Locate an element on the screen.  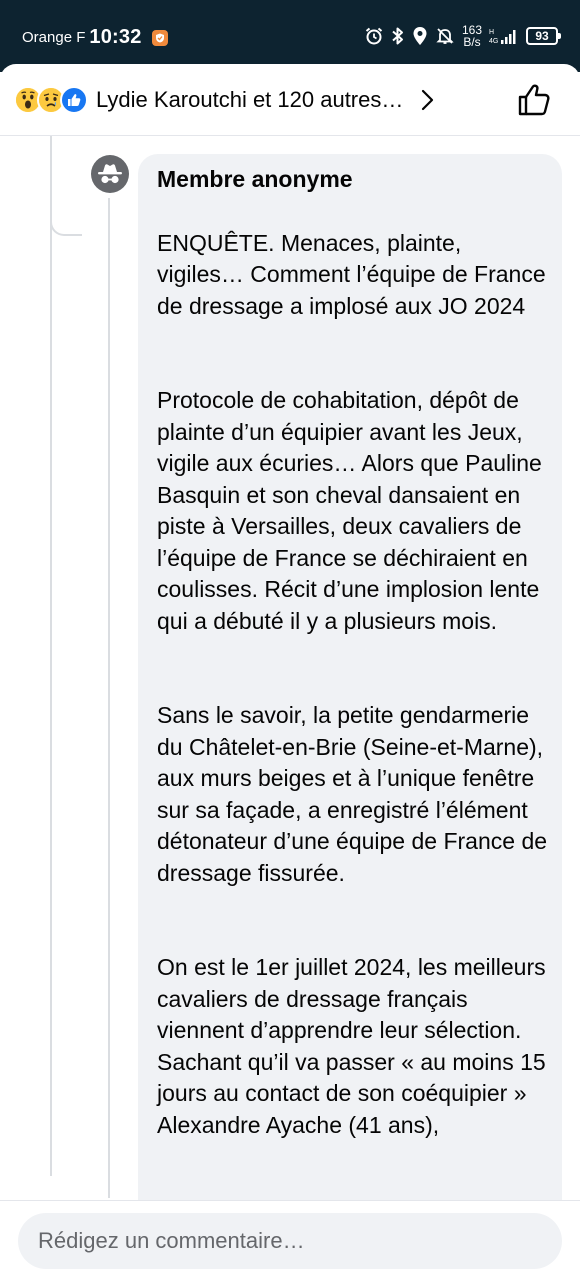
clock-time: 10:32 is located at coordinates (115, 37).